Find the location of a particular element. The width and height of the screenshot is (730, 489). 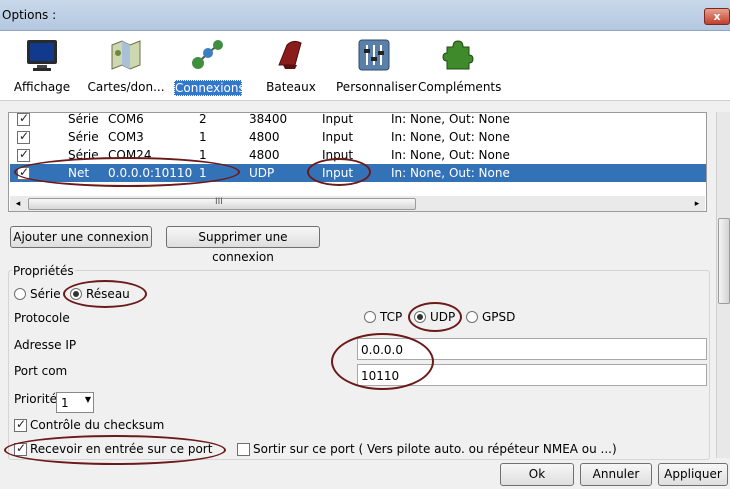

connection-priority: 2 is located at coordinates (203, 119).